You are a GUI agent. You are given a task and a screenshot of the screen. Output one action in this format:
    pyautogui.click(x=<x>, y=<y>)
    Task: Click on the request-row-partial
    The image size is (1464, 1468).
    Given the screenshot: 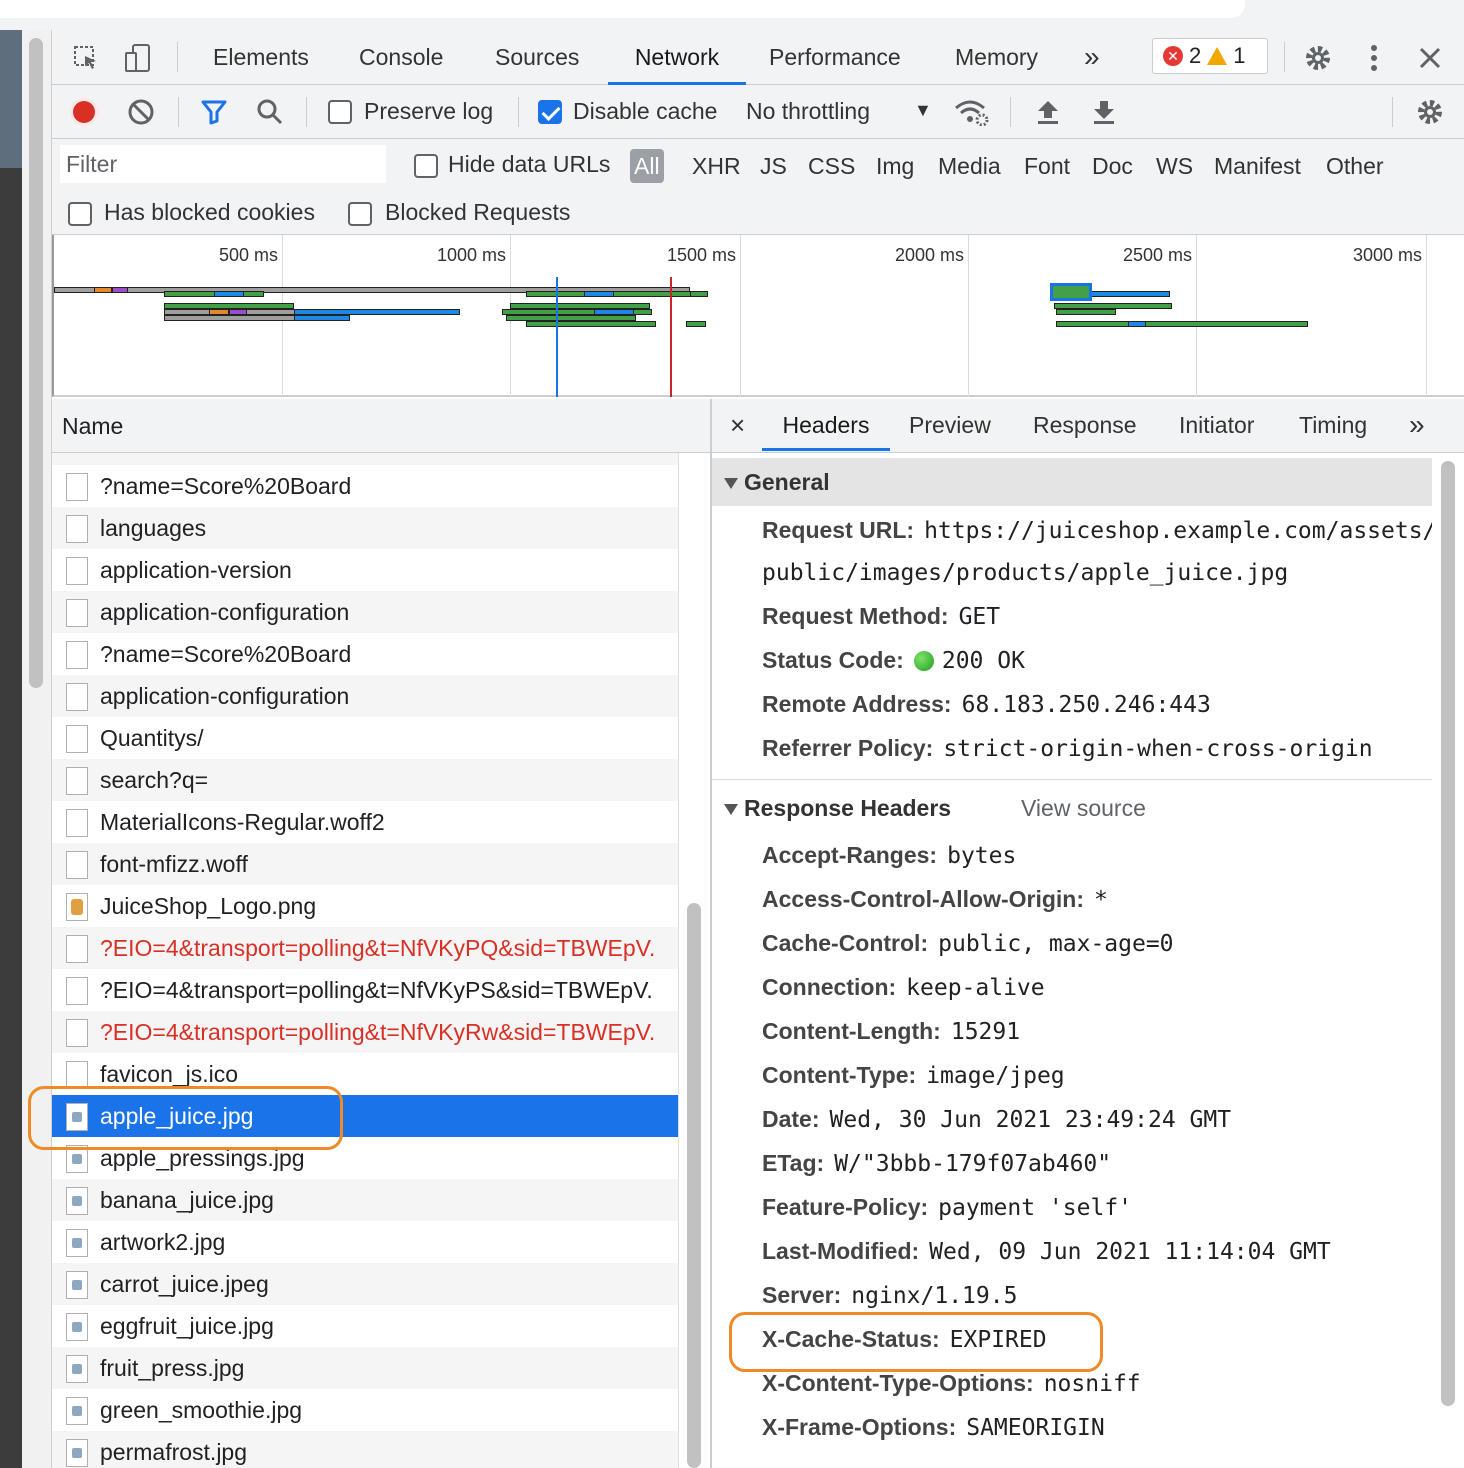 What is the action you would take?
    pyautogui.click(x=365, y=459)
    